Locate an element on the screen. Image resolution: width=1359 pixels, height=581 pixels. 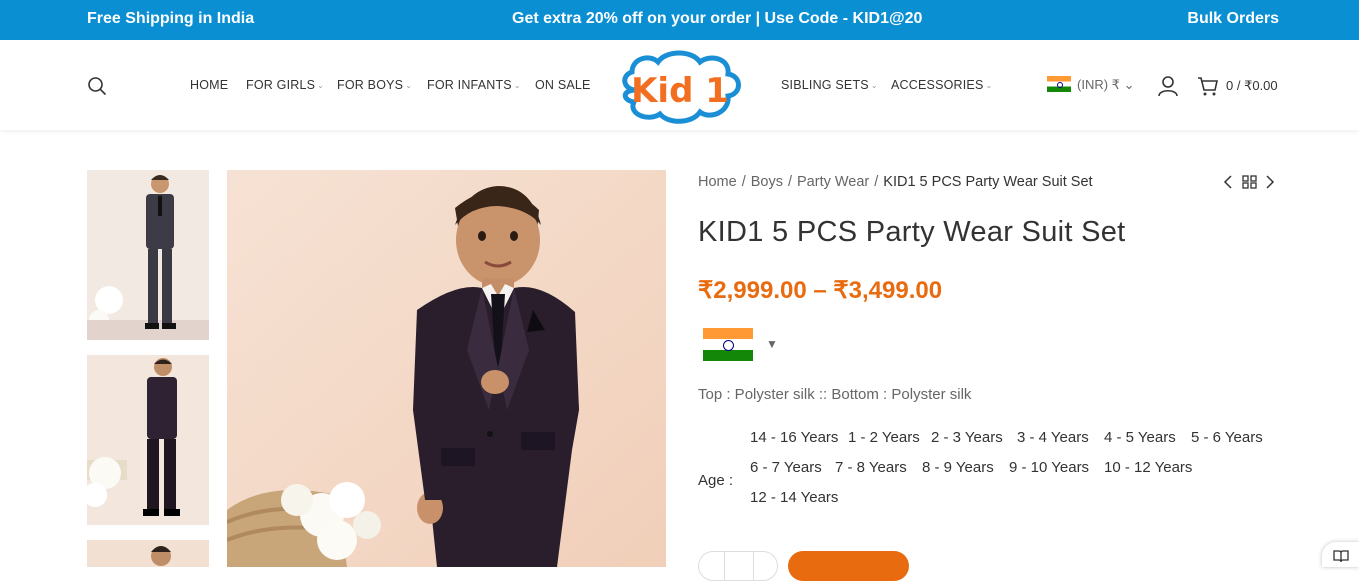
country-selector: ▼ is located at coordinates (743, 345).